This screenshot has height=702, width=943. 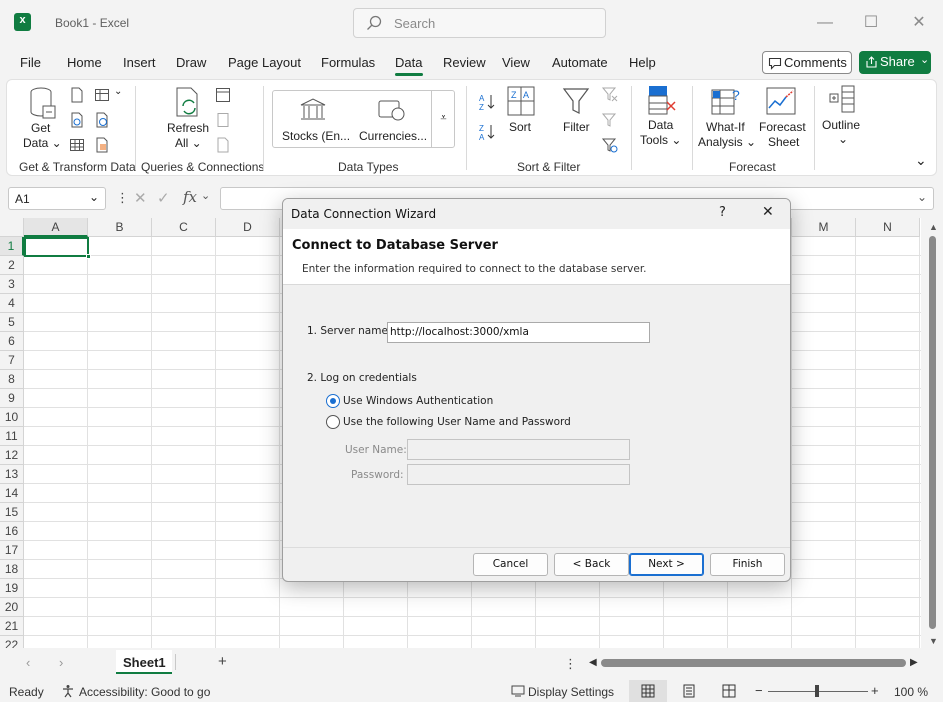 What do you see at coordinates (12, 474) in the screenshot?
I see `row-header-13: 13` at bounding box center [12, 474].